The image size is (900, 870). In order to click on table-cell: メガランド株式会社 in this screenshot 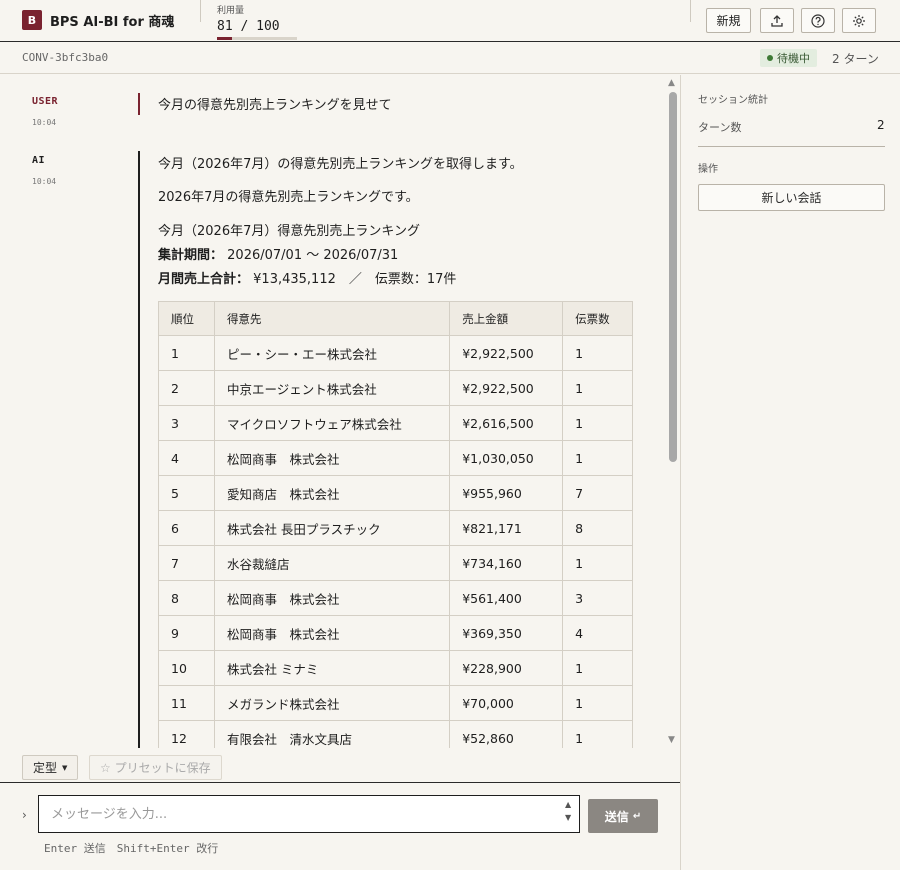, I will do `click(332, 703)`.